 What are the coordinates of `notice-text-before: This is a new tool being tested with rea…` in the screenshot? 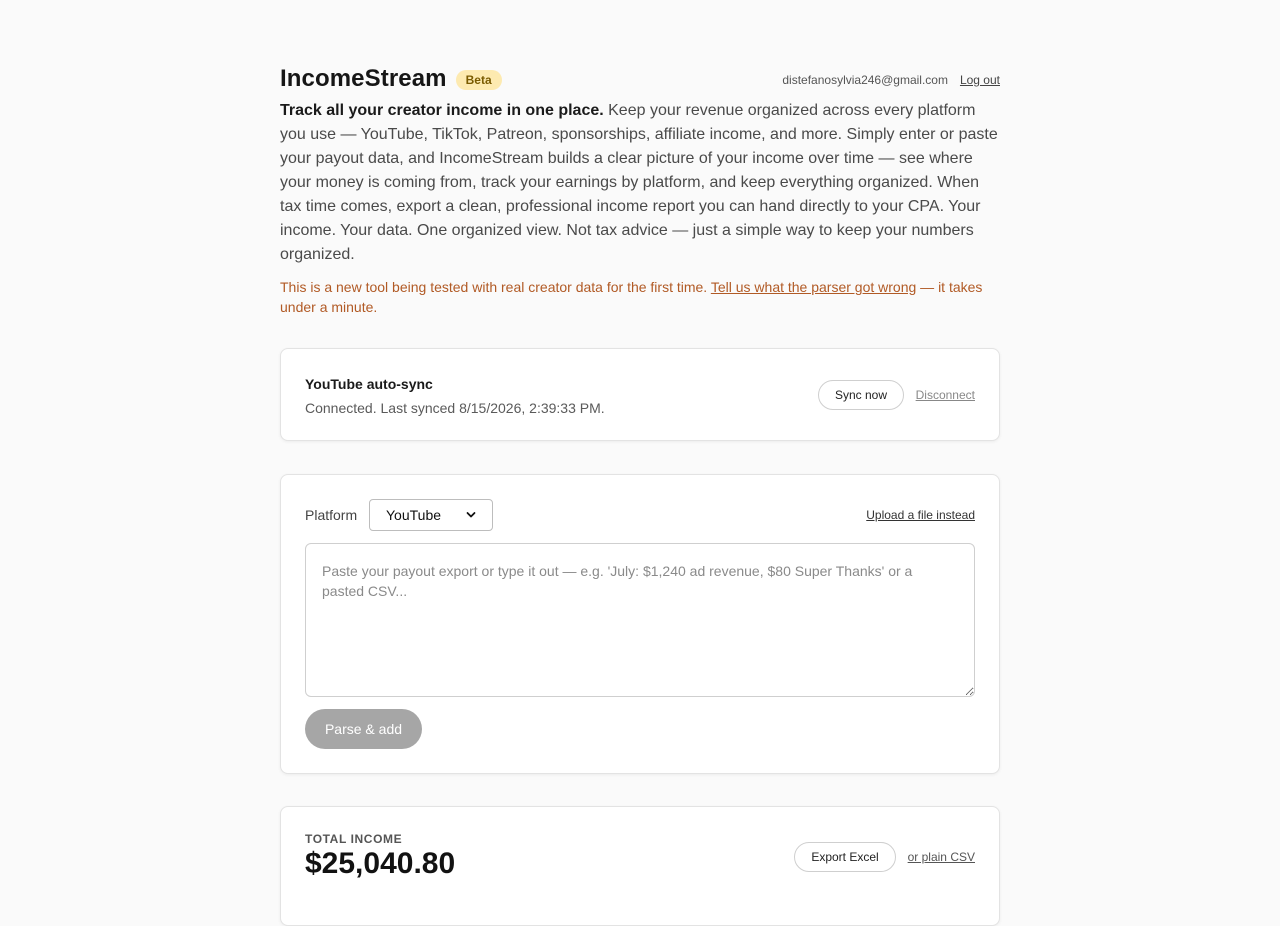 It's located at (495, 287).